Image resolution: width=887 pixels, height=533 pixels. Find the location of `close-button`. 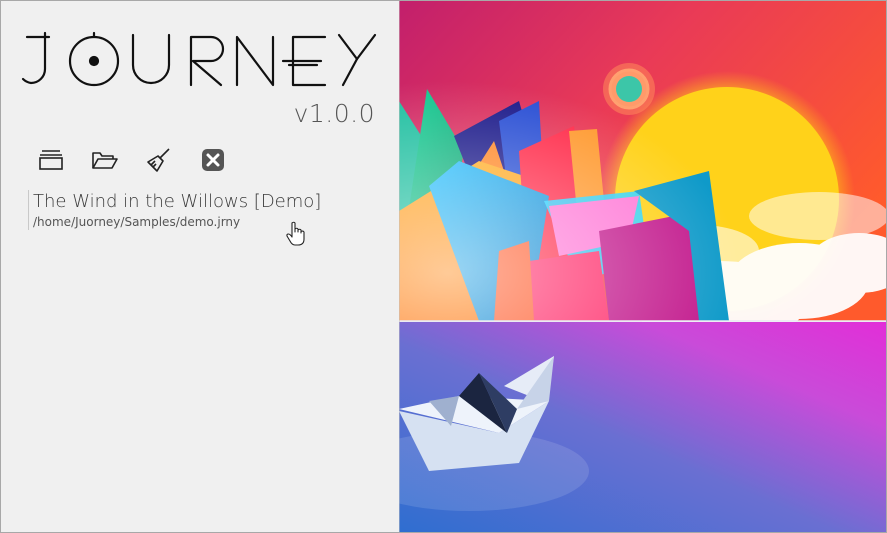

close-button is located at coordinates (213, 160).